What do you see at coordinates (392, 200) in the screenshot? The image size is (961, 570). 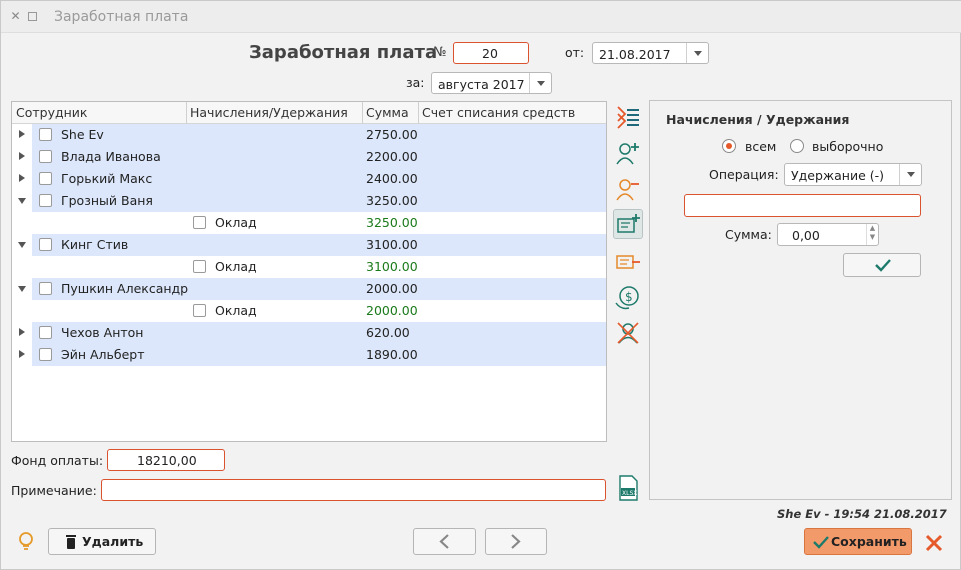 I see `row-sum: 3250.00` at bounding box center [392, 200].